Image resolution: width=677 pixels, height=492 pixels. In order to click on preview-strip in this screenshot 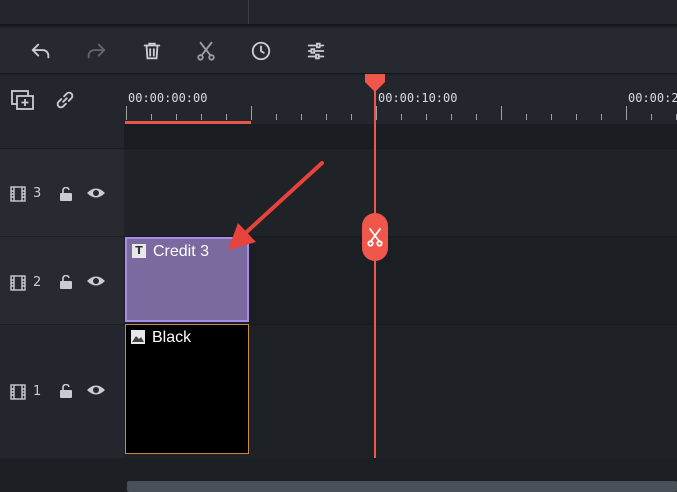, I will do `click(338, 13)`.